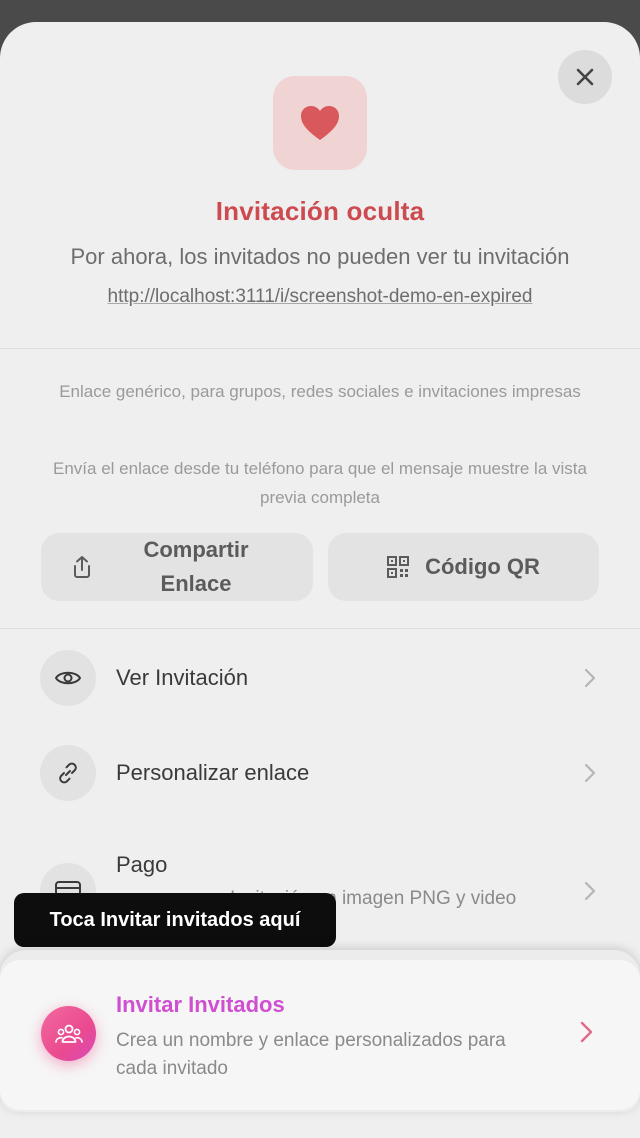 The height and width of the screenshot is (1138, 640). I want to click on menu-label-customize-link: Personalizar enlace, so click(213, 772).